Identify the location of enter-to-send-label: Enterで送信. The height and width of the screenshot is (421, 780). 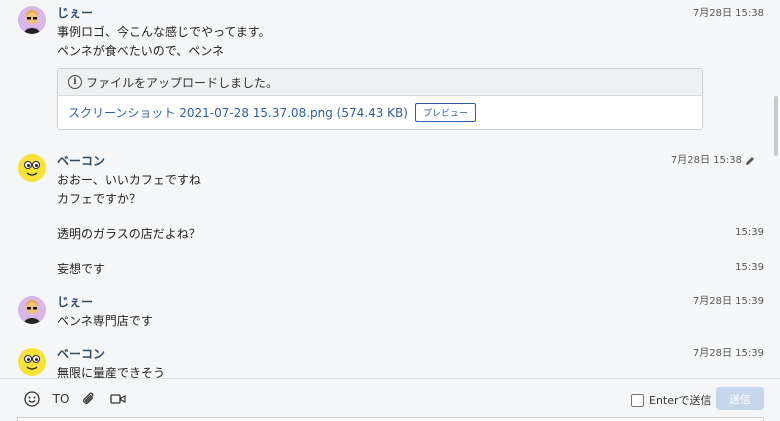
(680, 400).